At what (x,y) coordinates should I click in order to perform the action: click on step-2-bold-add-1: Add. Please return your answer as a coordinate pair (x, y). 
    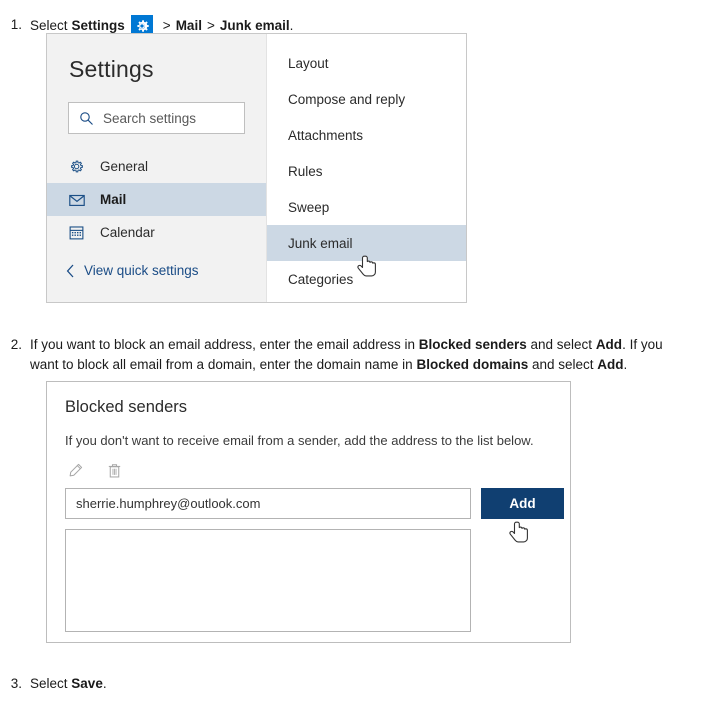
    Looking at the image, I should click on (609, 344).